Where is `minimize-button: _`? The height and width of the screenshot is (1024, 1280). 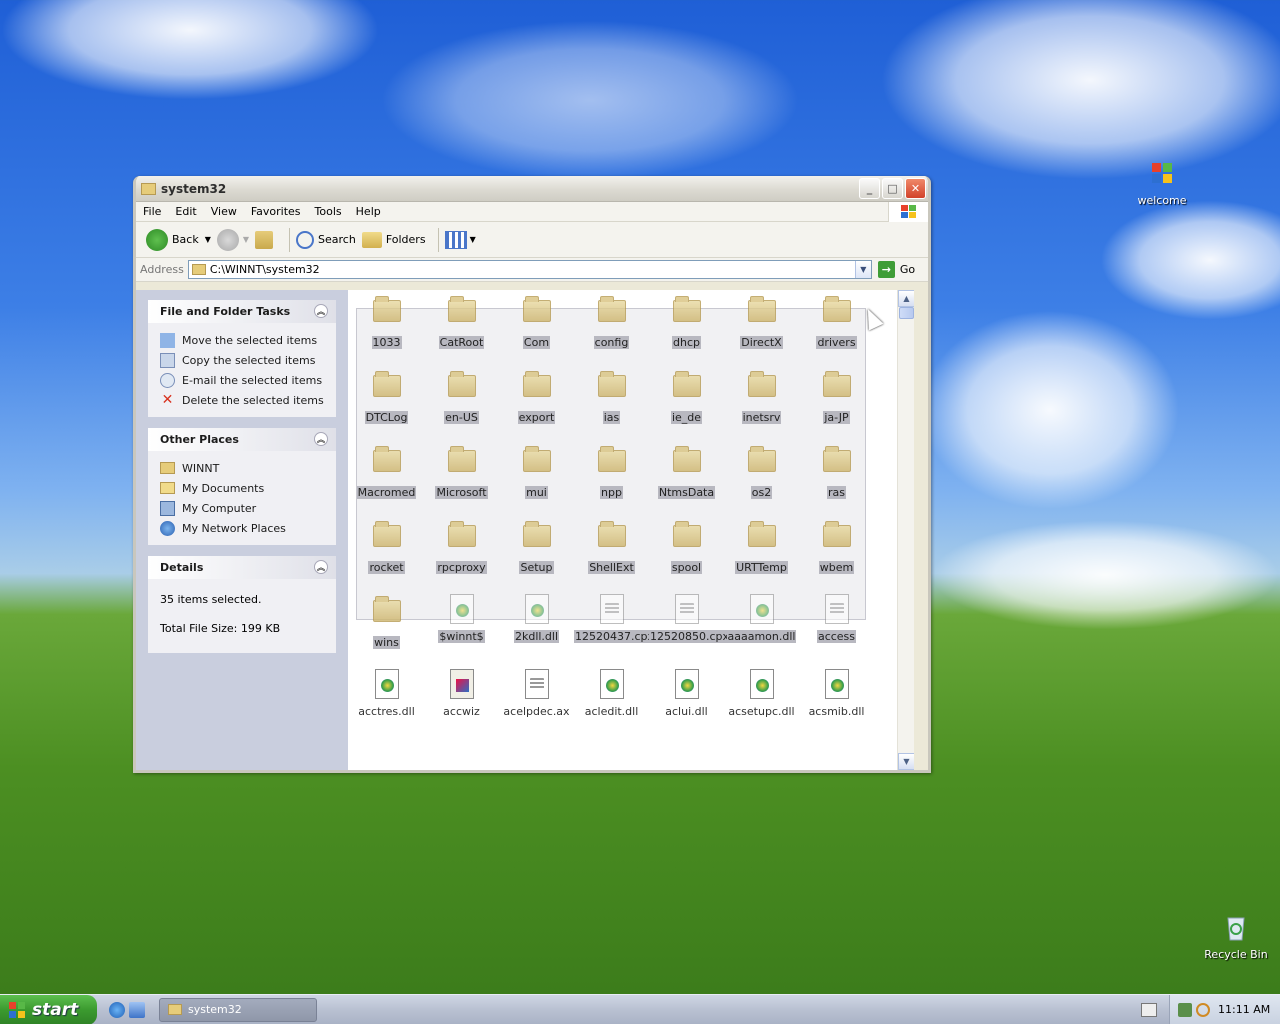 minimize-button: _ is located at coordinates (869, 188).